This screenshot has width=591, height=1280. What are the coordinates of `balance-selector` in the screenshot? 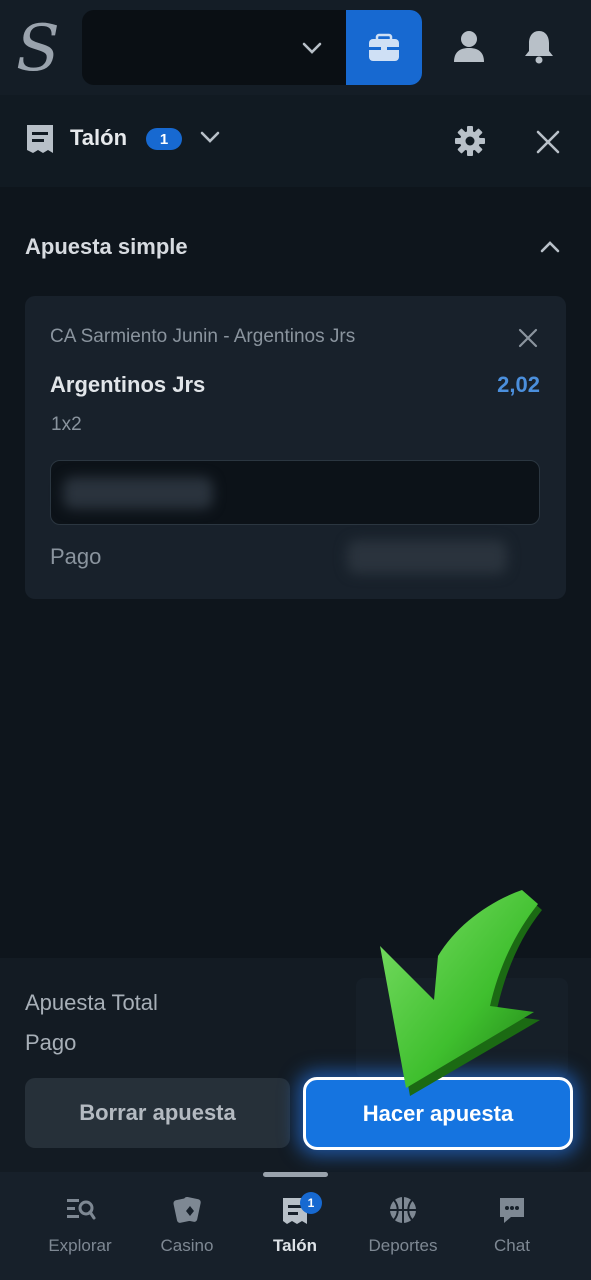 It's located at (252, 47).